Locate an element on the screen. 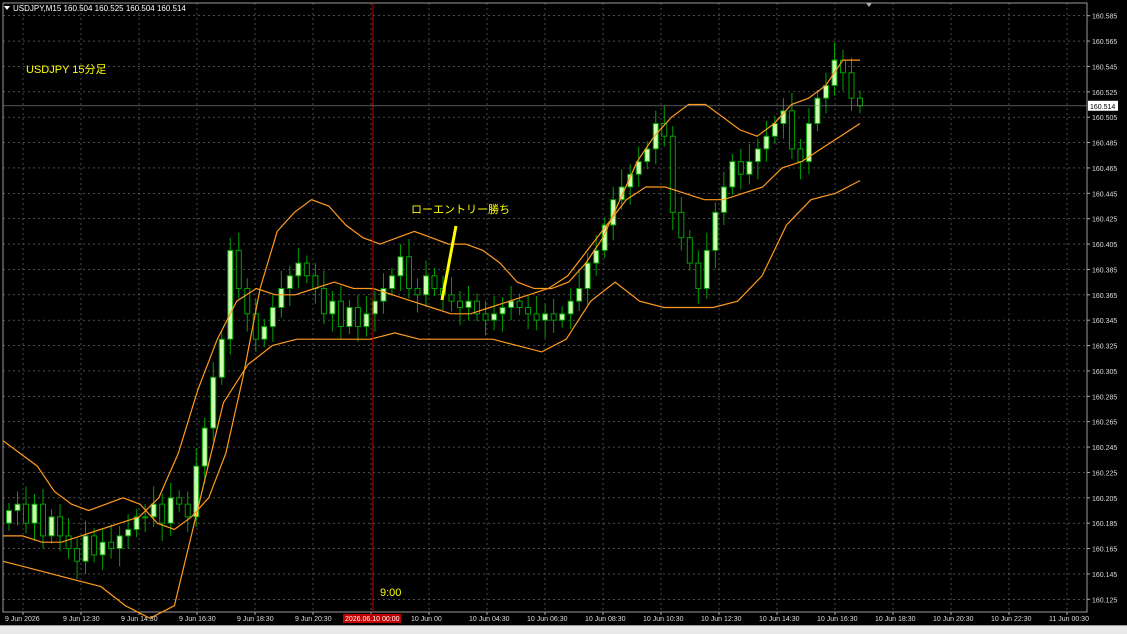 Image resolution: width=1127 pixels, height=634 pixels. price-tick-label: 160.425 is located at coordinates (1104, 220).